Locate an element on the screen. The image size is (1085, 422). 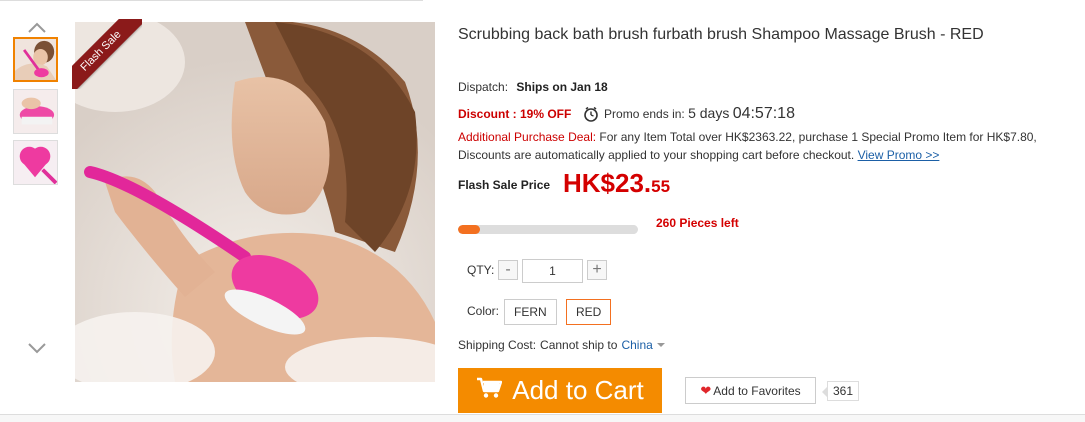
stock-progress-bar is located at coordinates (548, 229).